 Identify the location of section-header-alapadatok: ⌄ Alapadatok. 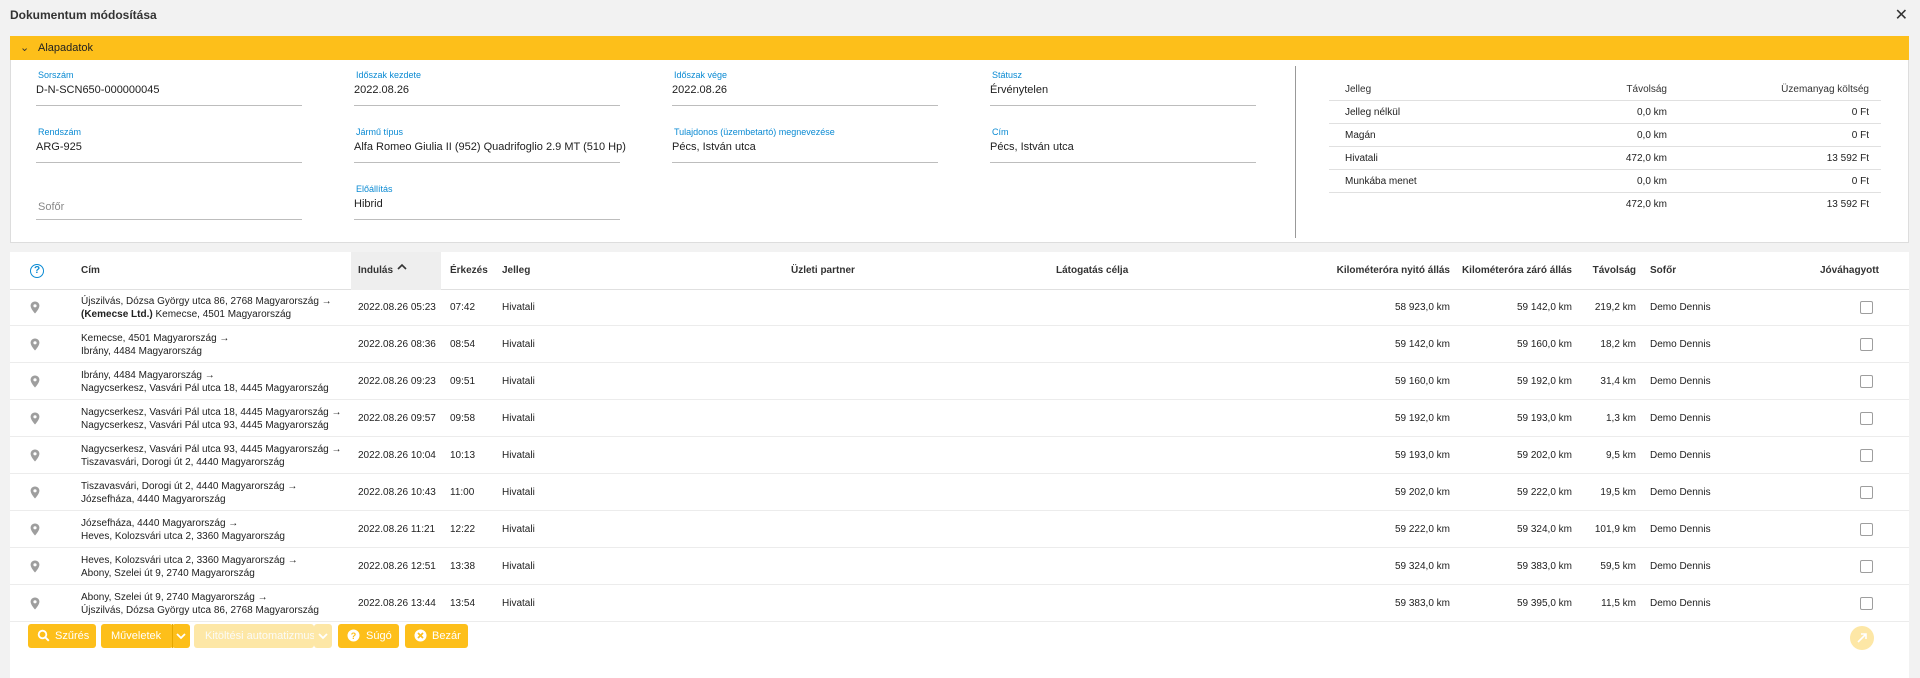
(959, 48).